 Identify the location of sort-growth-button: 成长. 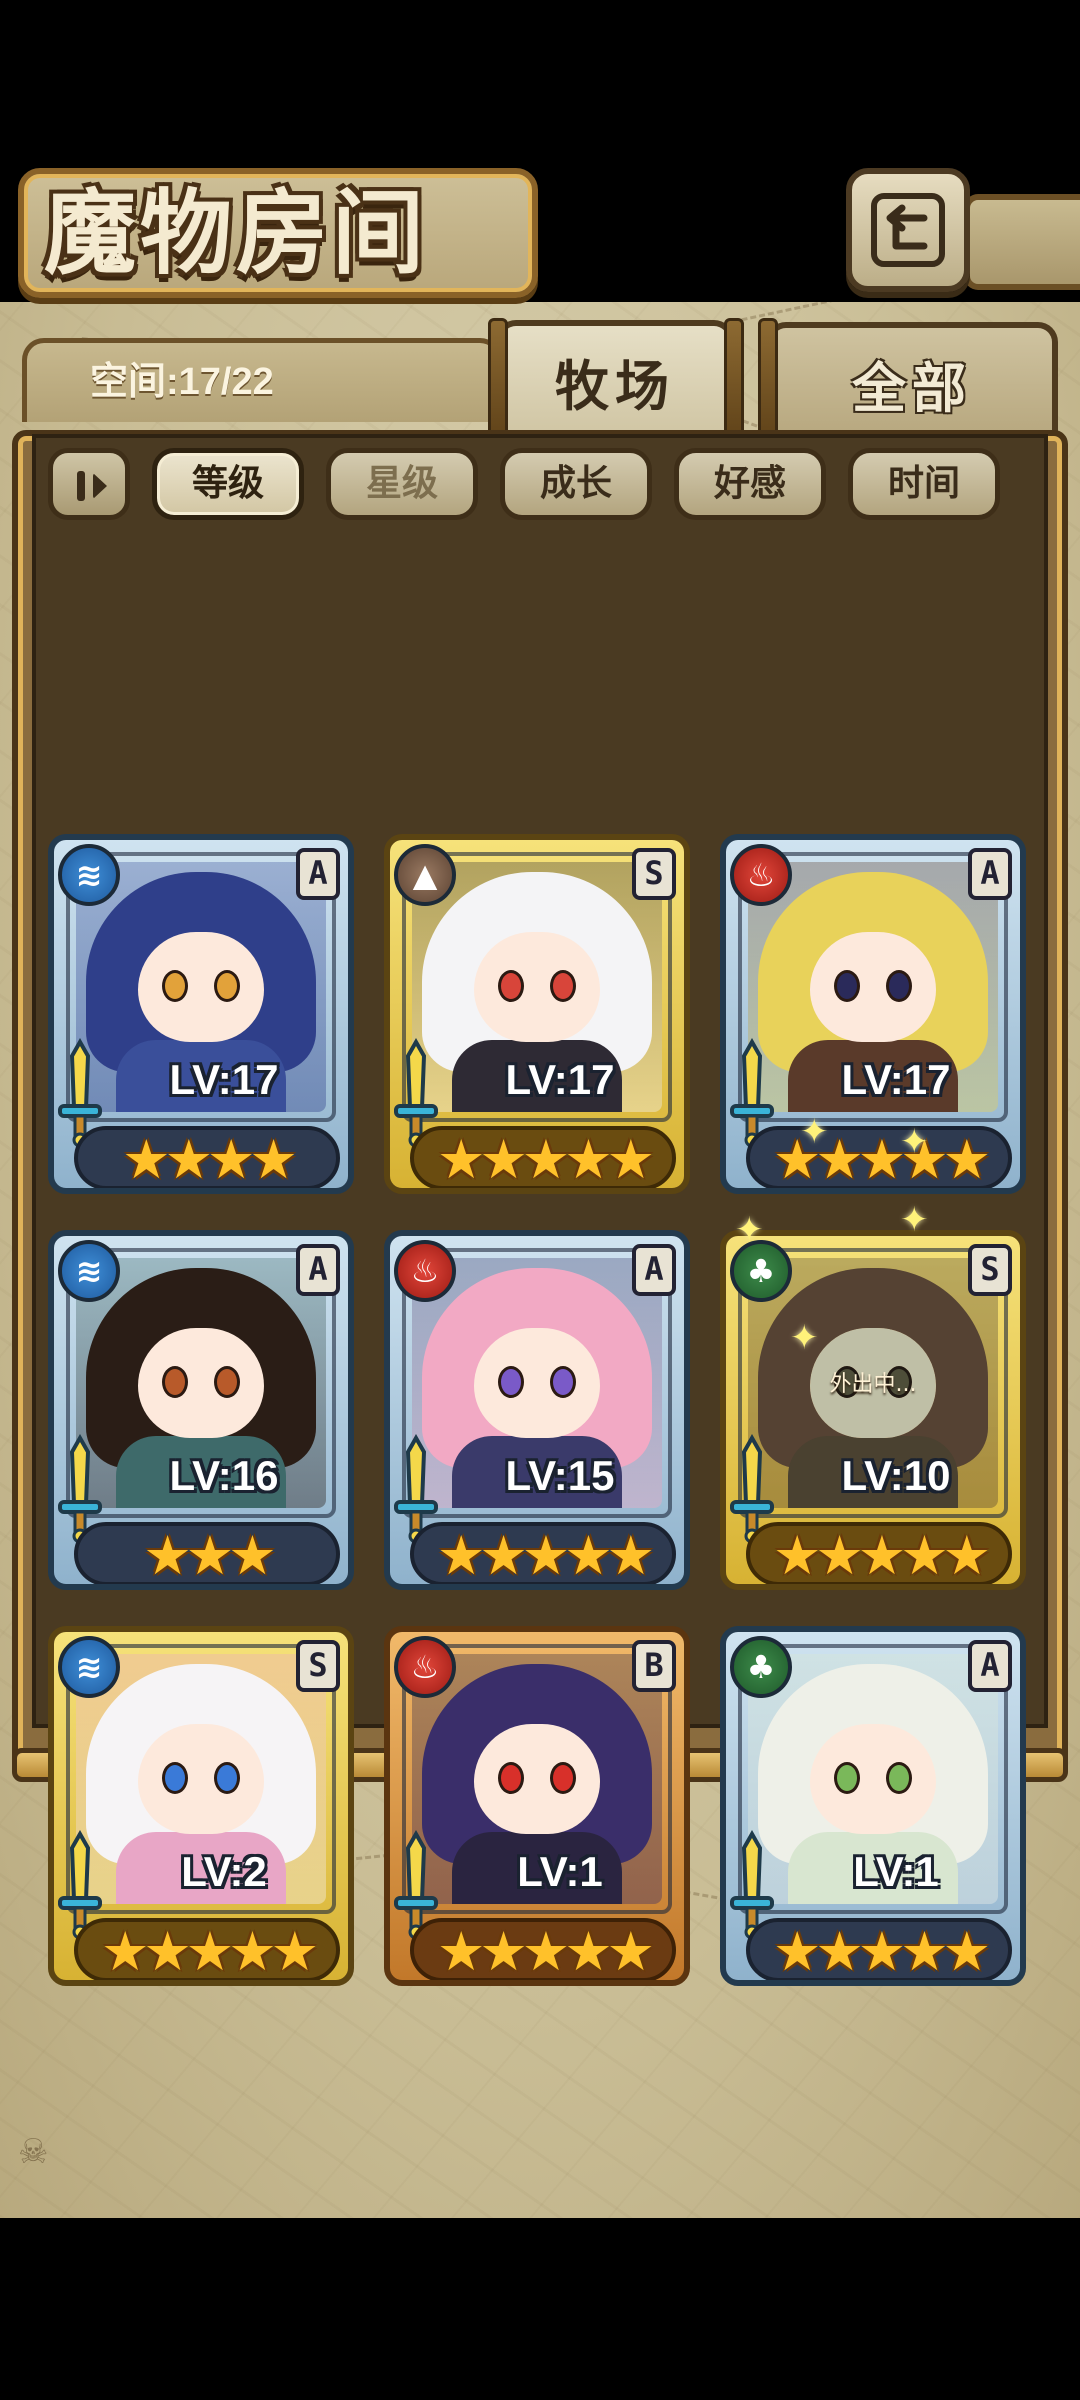
(576, 484).